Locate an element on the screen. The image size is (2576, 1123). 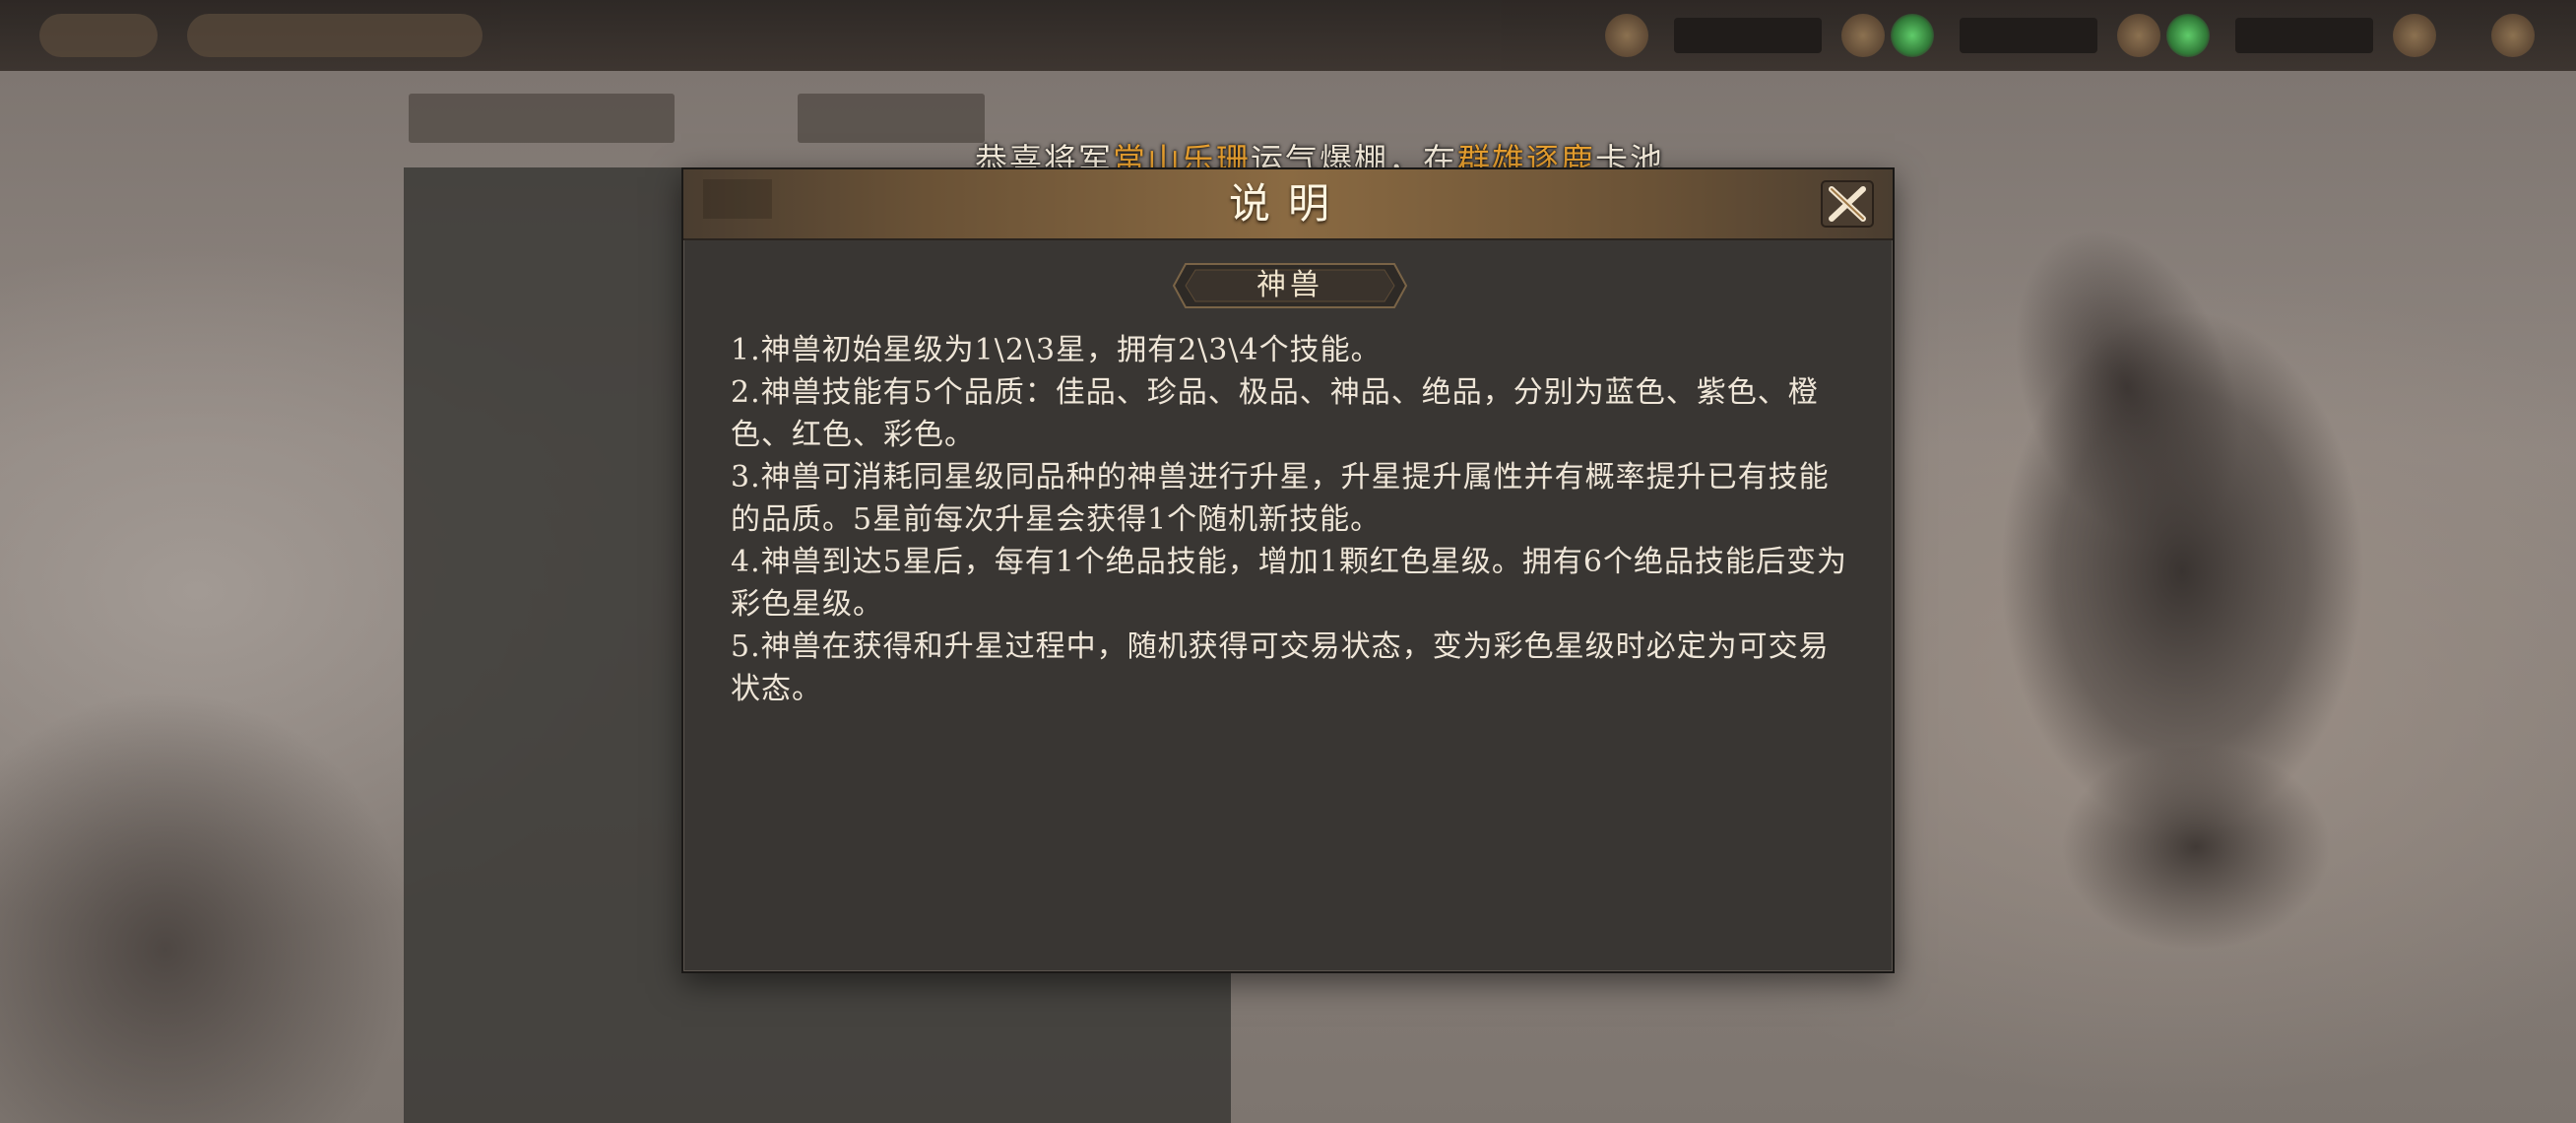
description-line: 1.神兽初始星级为1\2\3星，拥有2\3\4个技能。 is located at coordinates (1056, 350).